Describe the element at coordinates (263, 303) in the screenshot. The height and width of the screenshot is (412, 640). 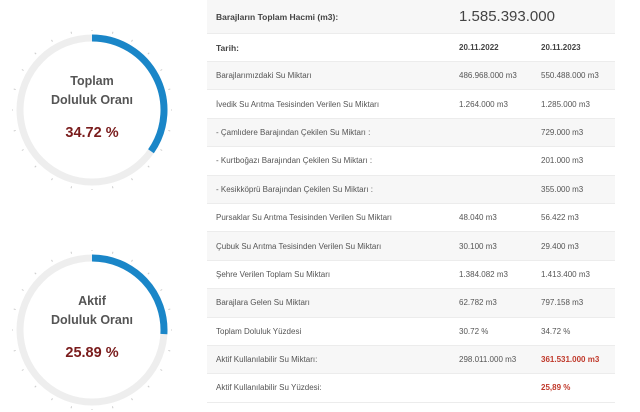
I see `row-label: Barajlara Gelen Su Miktarı` at that location.